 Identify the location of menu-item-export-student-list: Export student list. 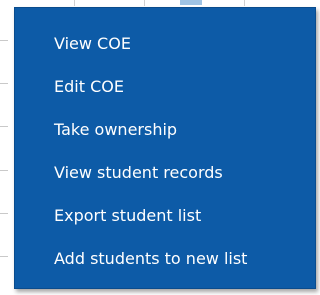
(165, 215).